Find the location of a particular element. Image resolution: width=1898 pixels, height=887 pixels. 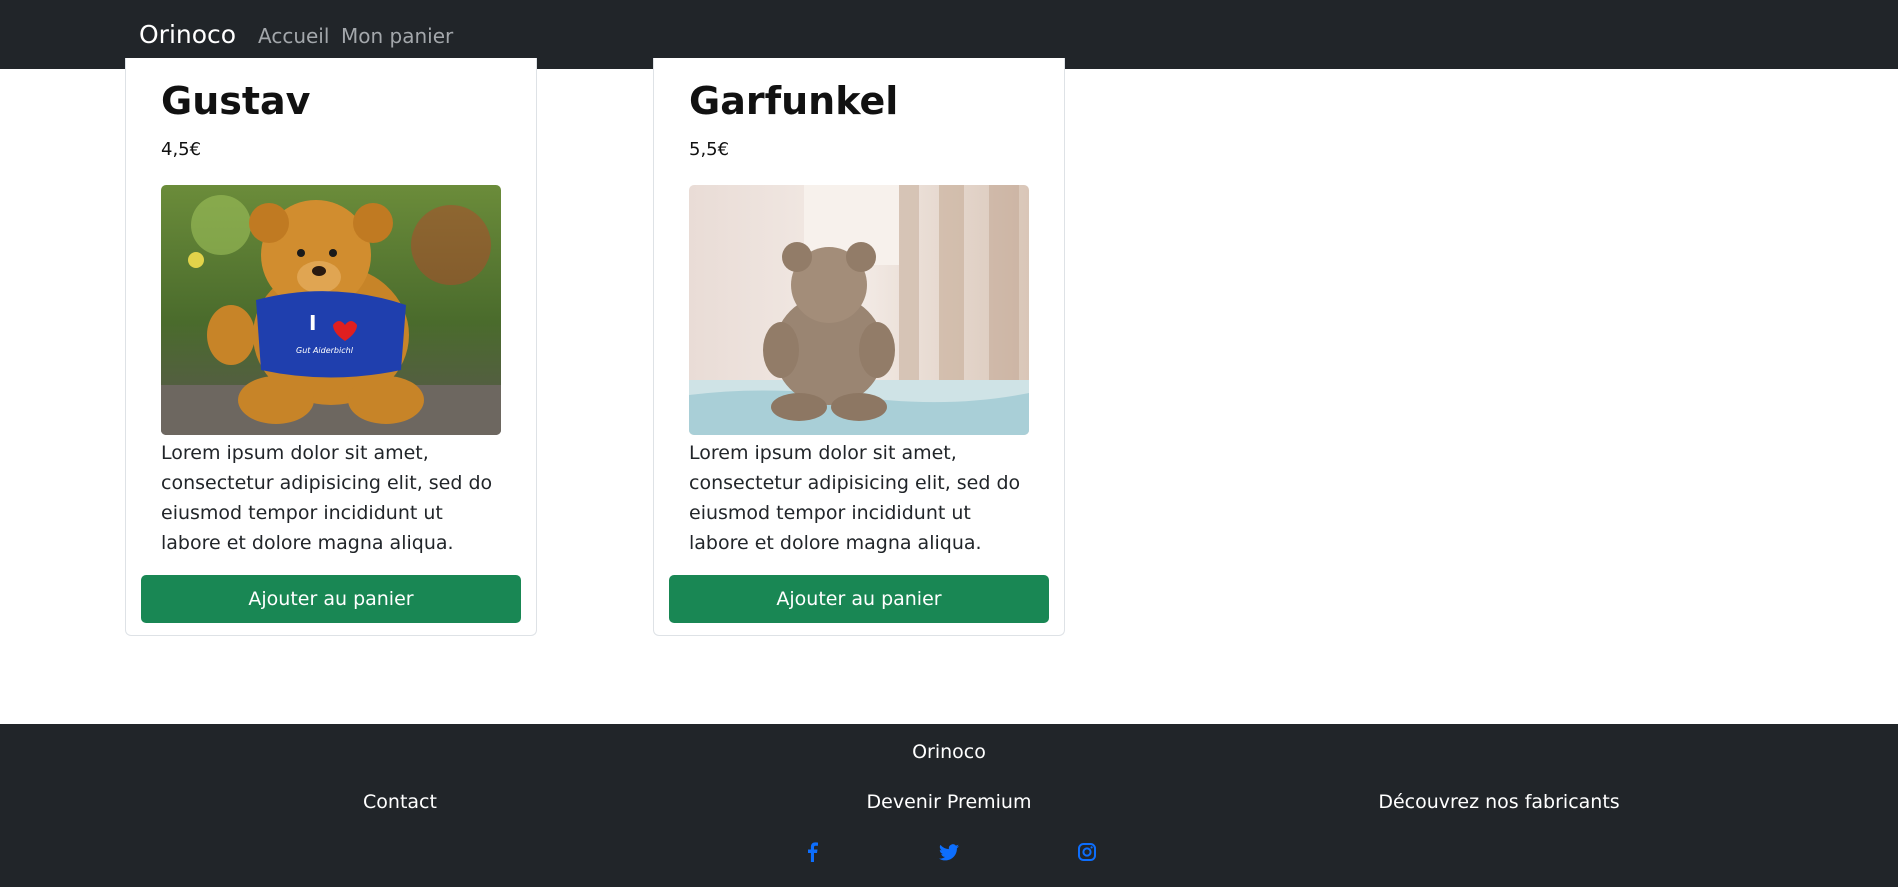

instagram-icon is located at coordinates (1087, 852).